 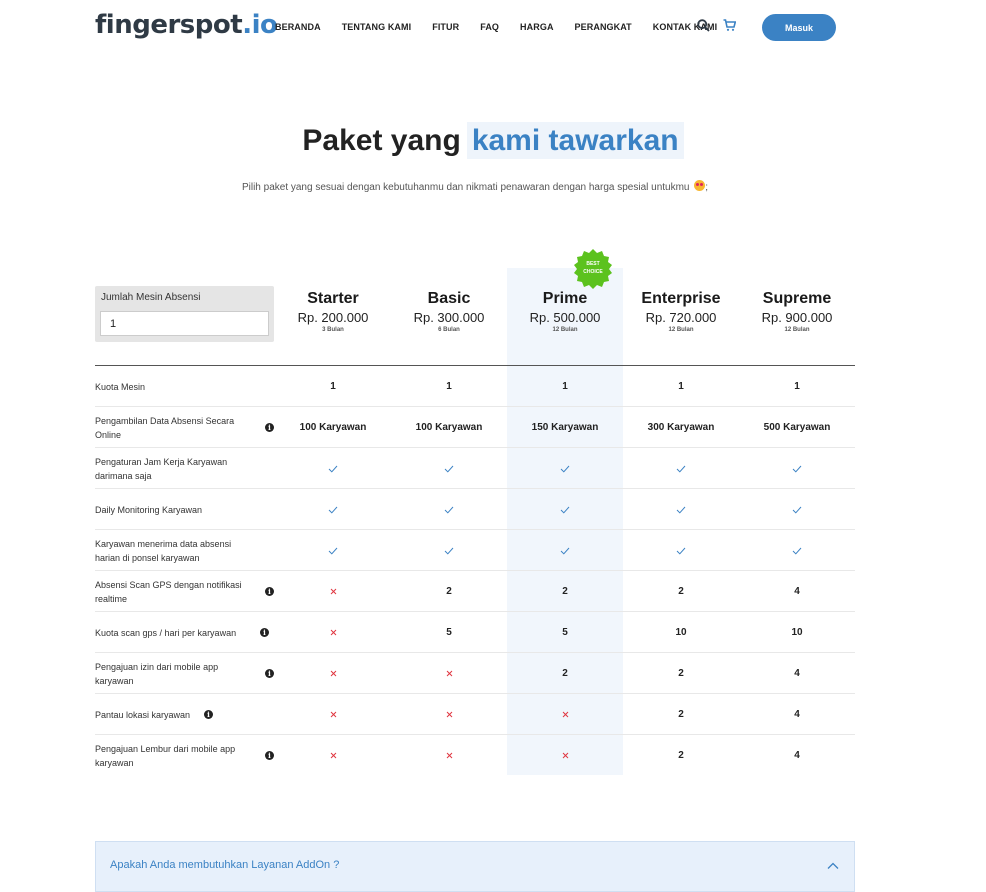 What do you see at coordinates (489, 27) in the screenshot?
I see `nav-item-faq: FAQ` at bounding box center [489, 27].